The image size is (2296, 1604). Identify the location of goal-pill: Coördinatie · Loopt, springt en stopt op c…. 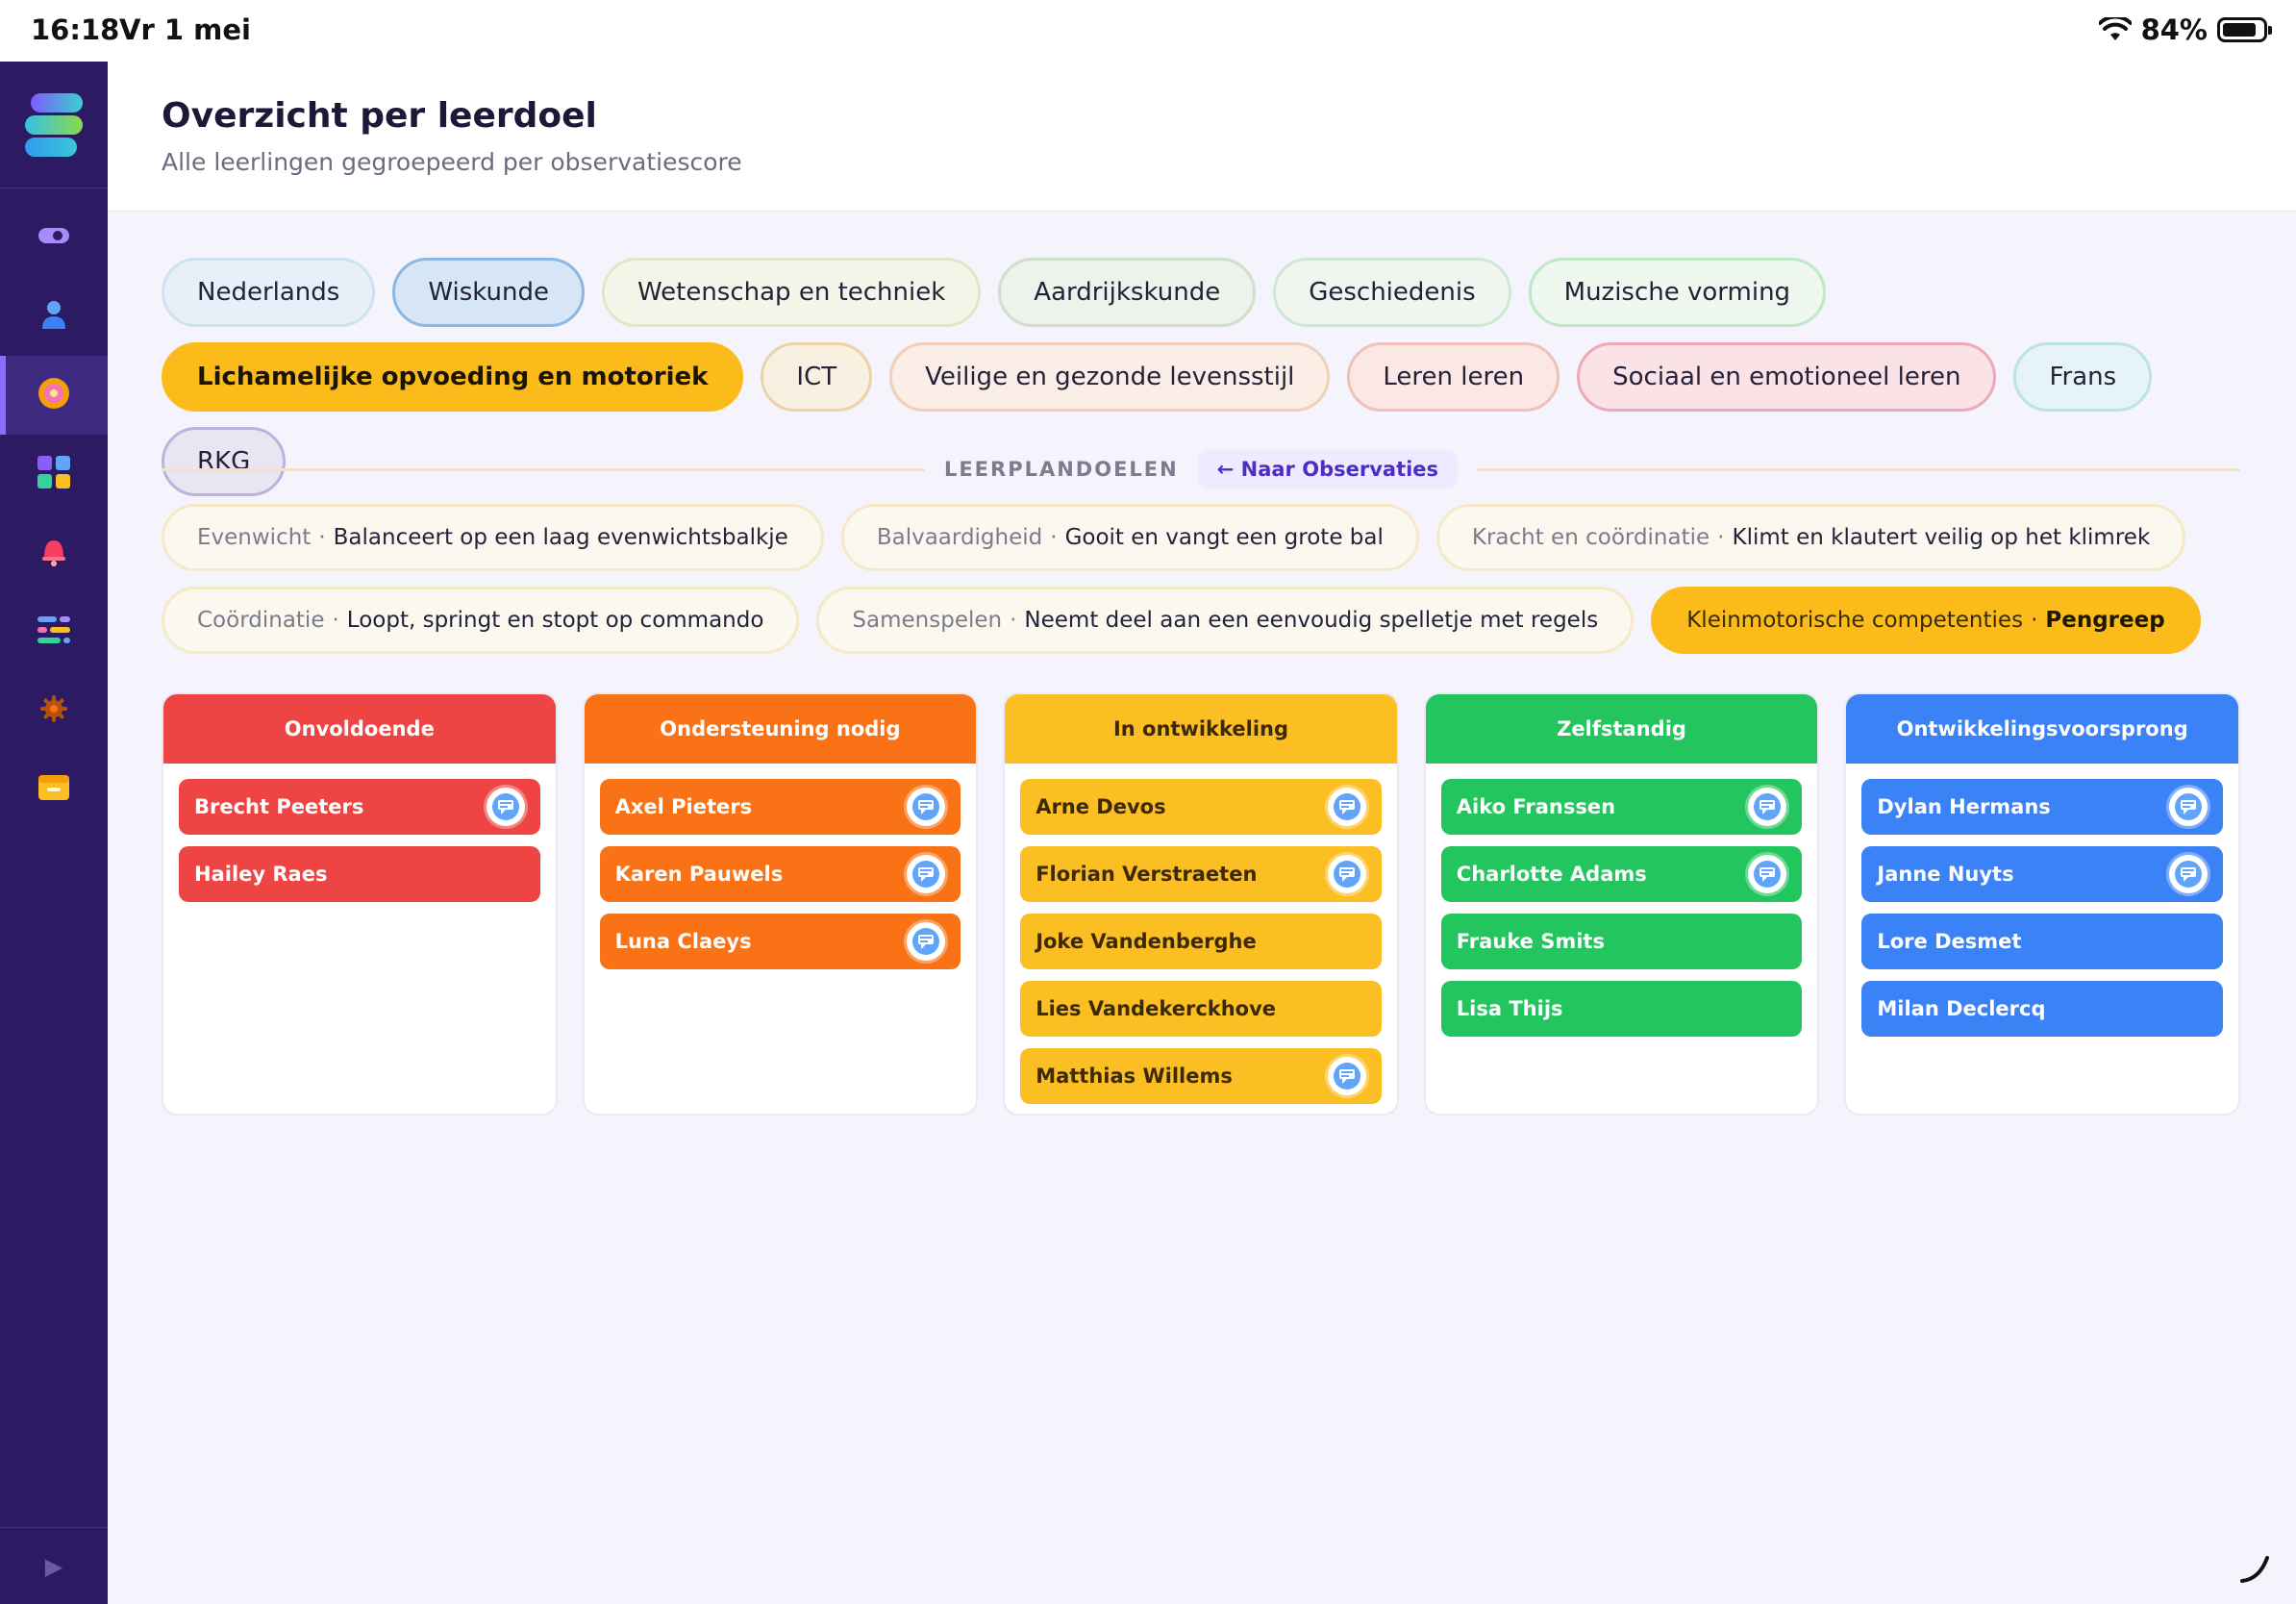
(481, 620).